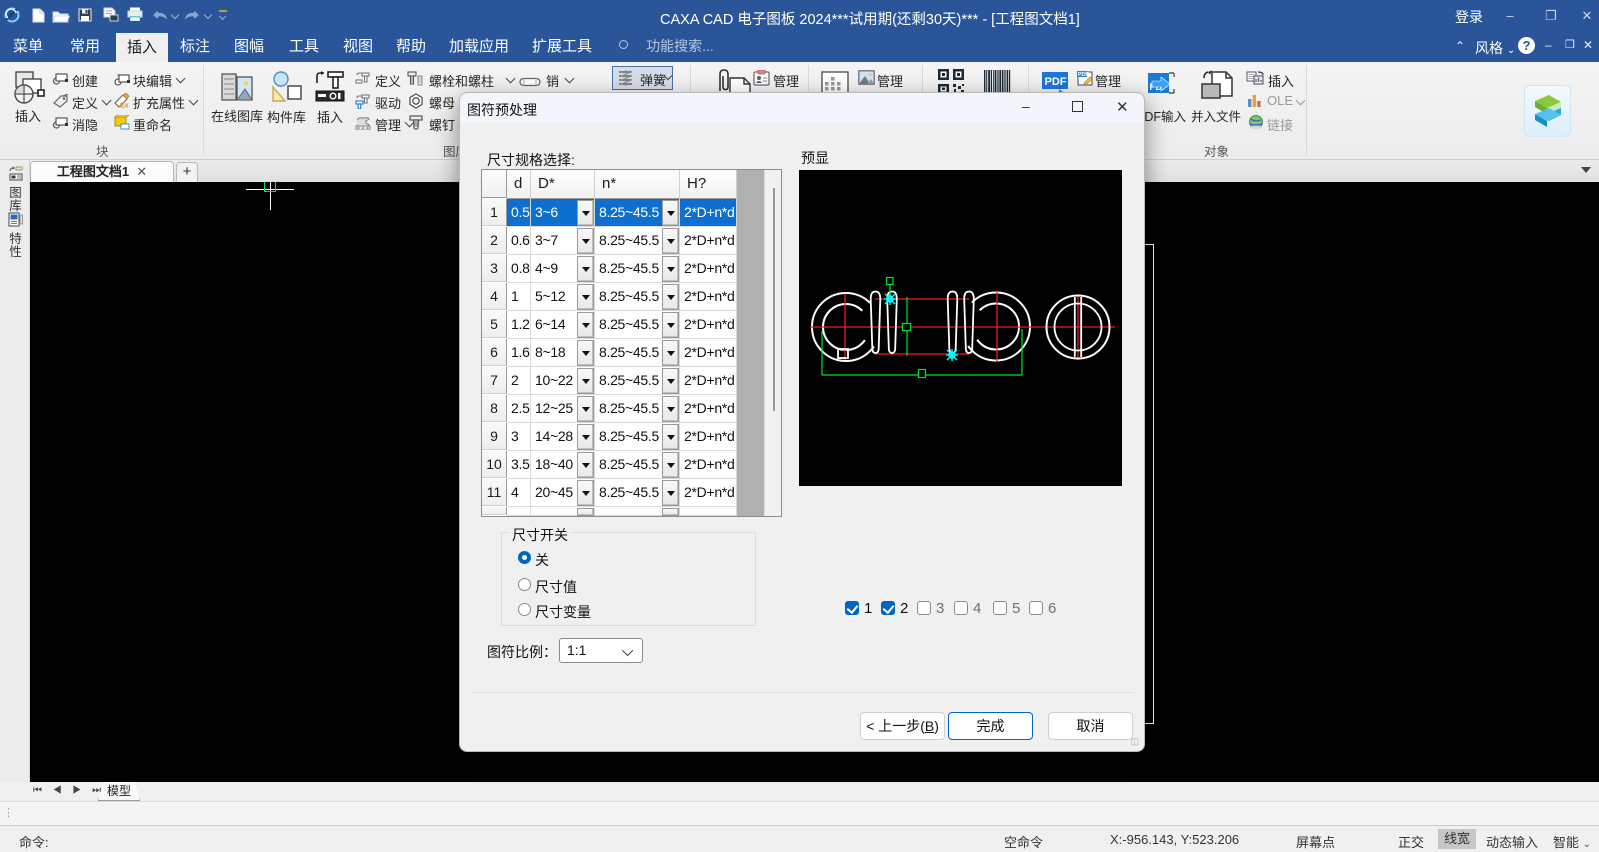 This screenshot has height=852, width=1599. What do you see at coordinates (124, 106) in the screenshot?
I see `svg-text: Ex` at bounding box center [124, 106].